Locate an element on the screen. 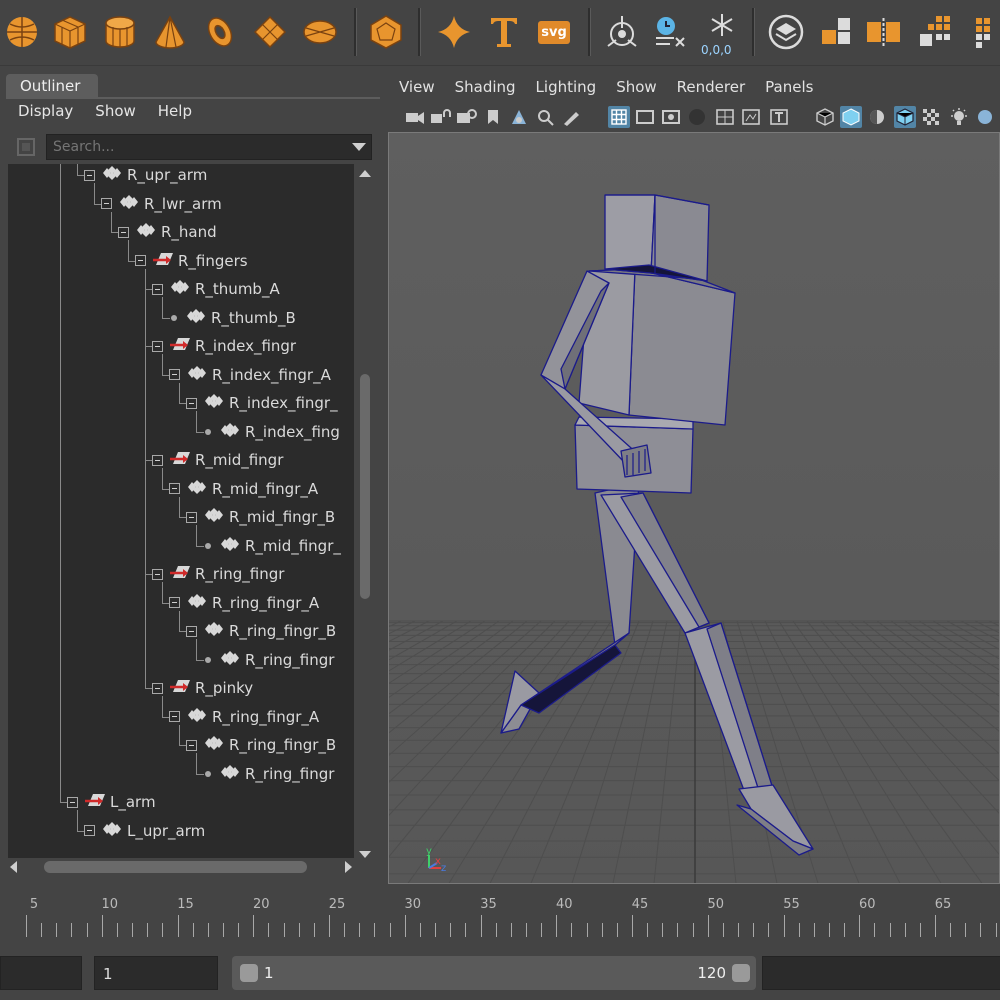 The image size is (1000, 1000). outliner-row: R_mid_fingr is located at coordinates (217, 460).